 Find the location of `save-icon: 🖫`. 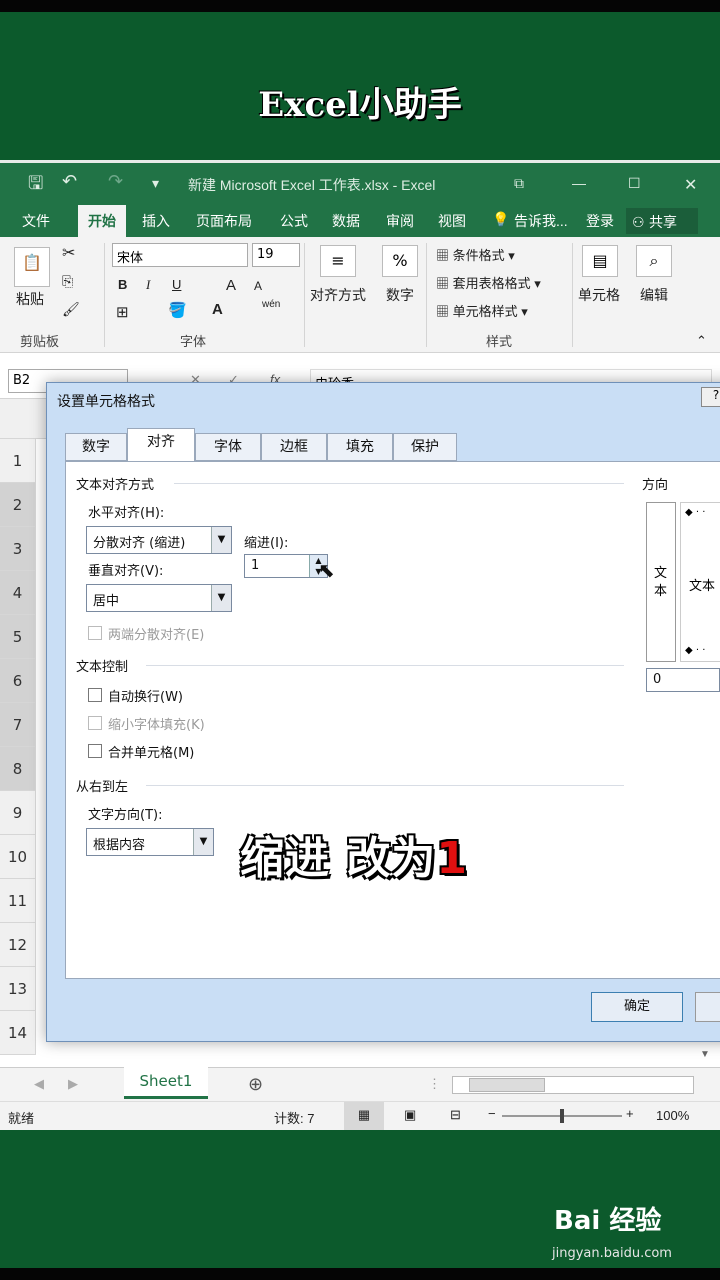

save-icon: 🖫 is located at coordinates (35, 186).